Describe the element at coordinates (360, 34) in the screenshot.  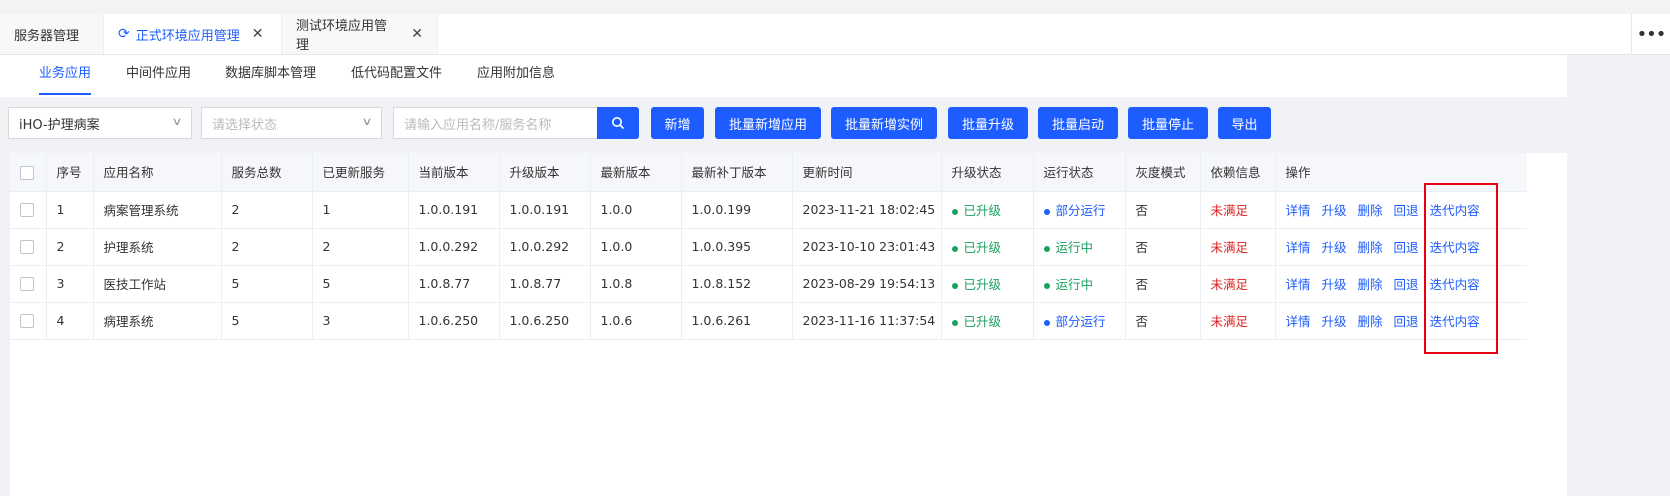
I see `tab-test-app-management: 测试环境应用管理 ✕` at that location.